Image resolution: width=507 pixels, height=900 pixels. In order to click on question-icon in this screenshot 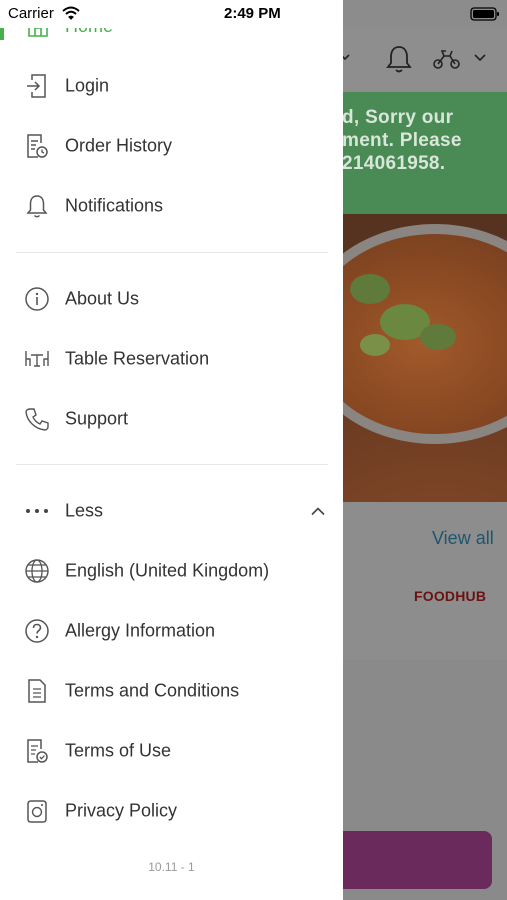, I will do `click(37, 631)`.